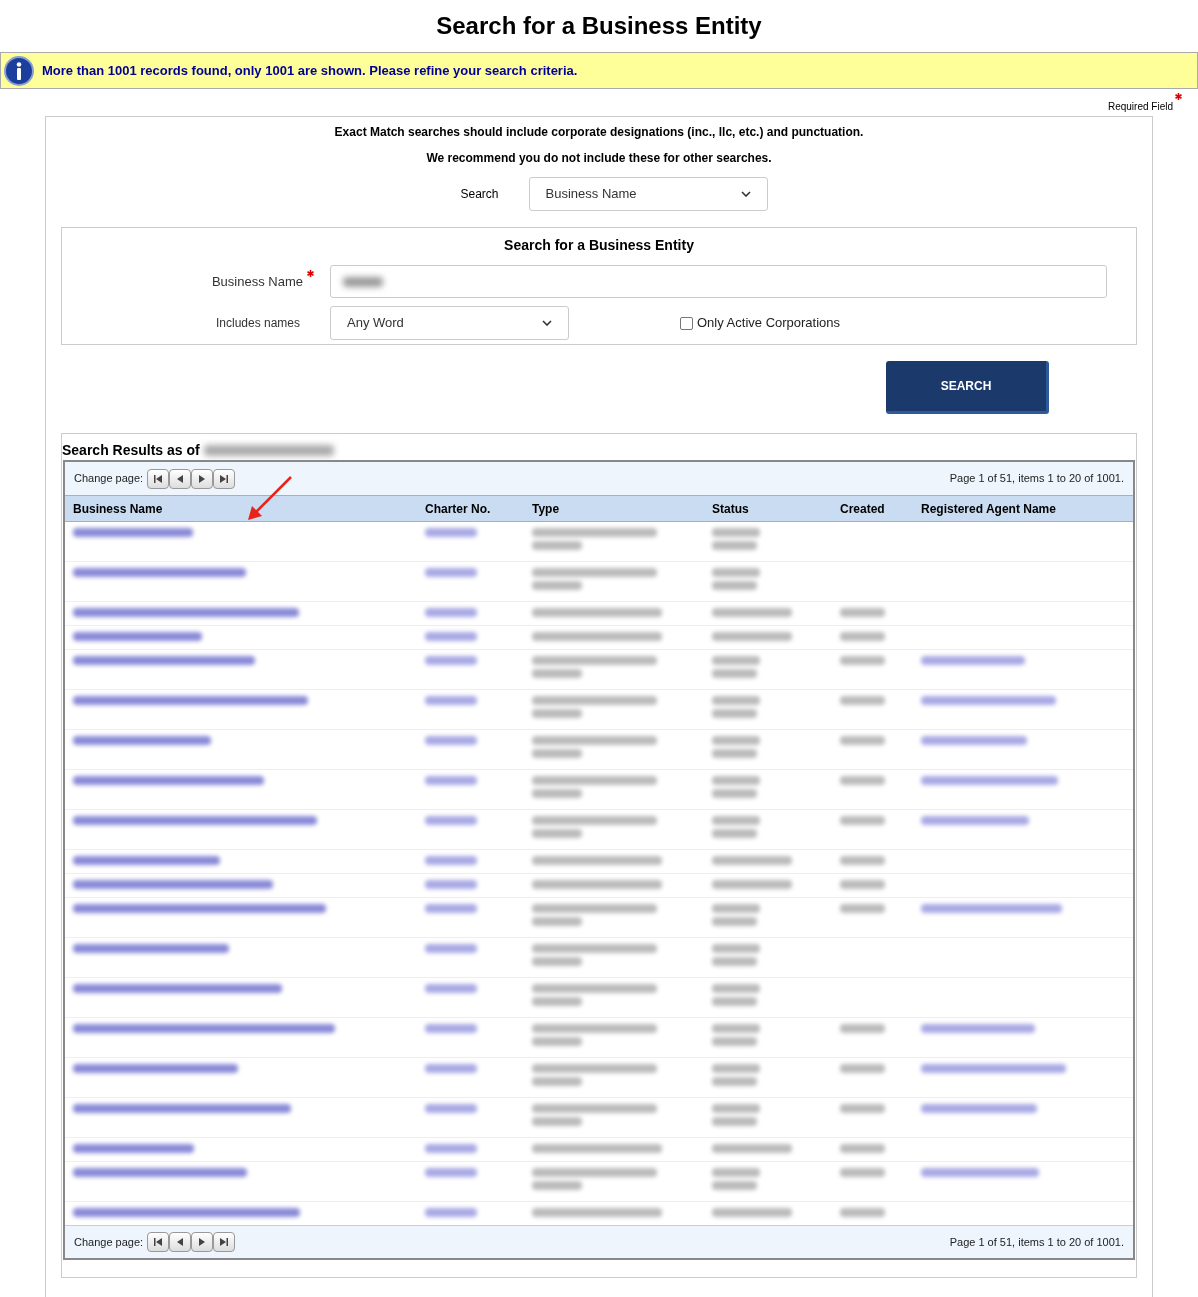 Image resolution: width=1198 pixels, height=1297 pixels. What do you see at coordinates (449, 323) in the screenshot?
I see `includes-dropdown: Any Word` at bounding box center [449, 323].